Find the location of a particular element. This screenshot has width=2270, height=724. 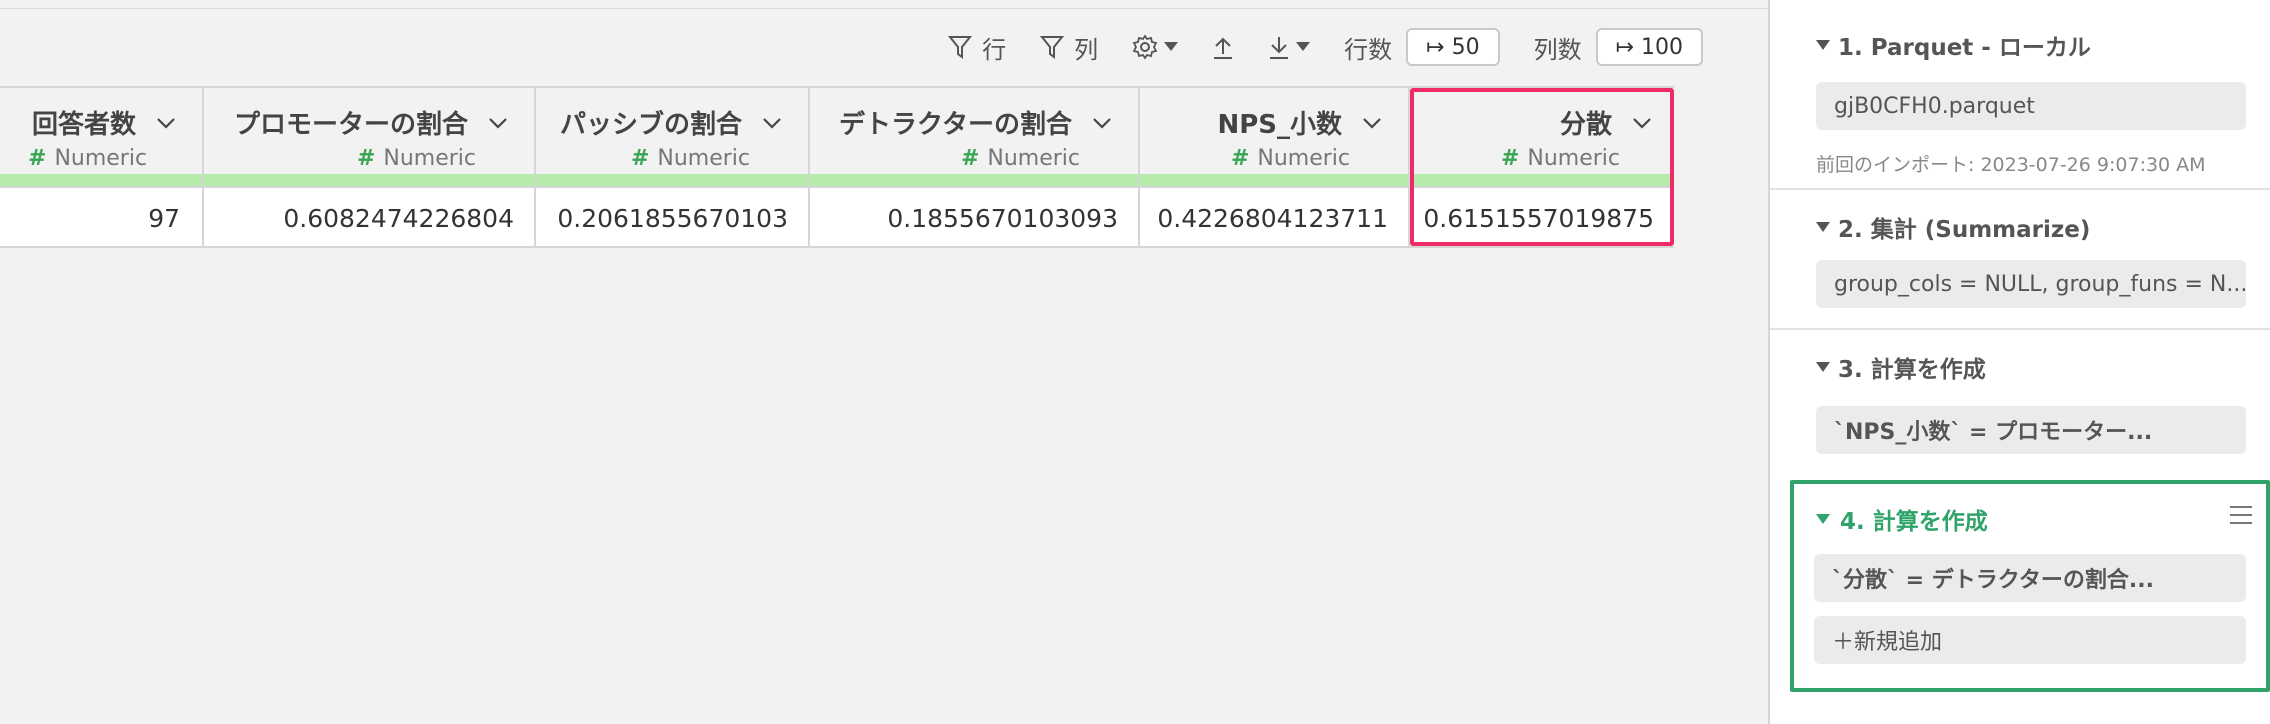

column-header: プロモーターの割合 # Numeric is located at coordinates (369, 130).